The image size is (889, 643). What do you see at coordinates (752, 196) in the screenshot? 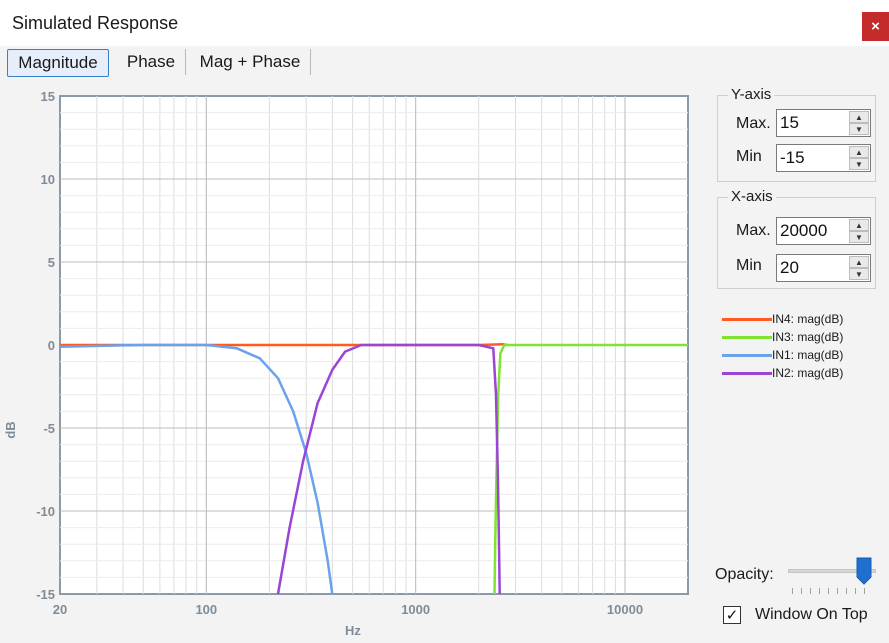
I see `x-axis-group-title: X-axis` at bounding box center [752, 196].